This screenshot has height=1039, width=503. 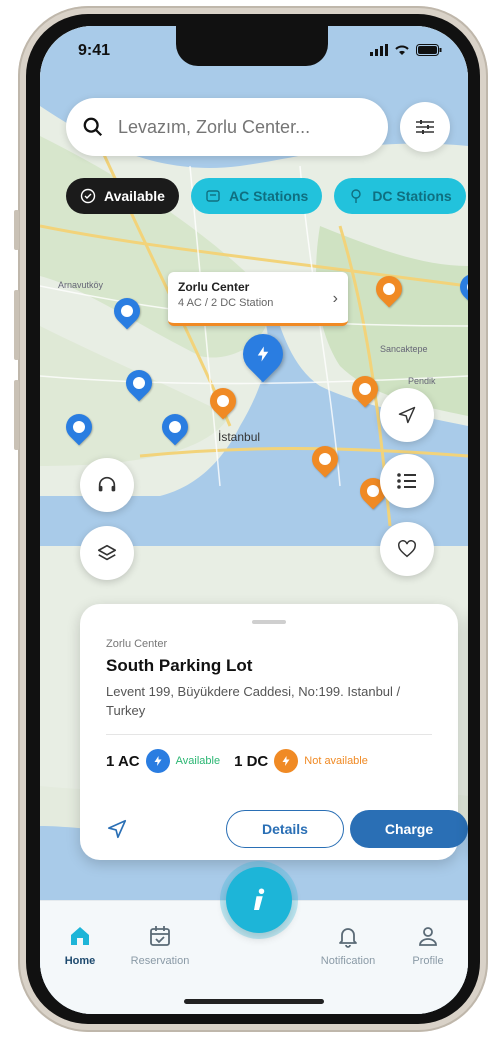 I want to click on chip-ac-stations: AC Stations, so click(x=256, y=196).